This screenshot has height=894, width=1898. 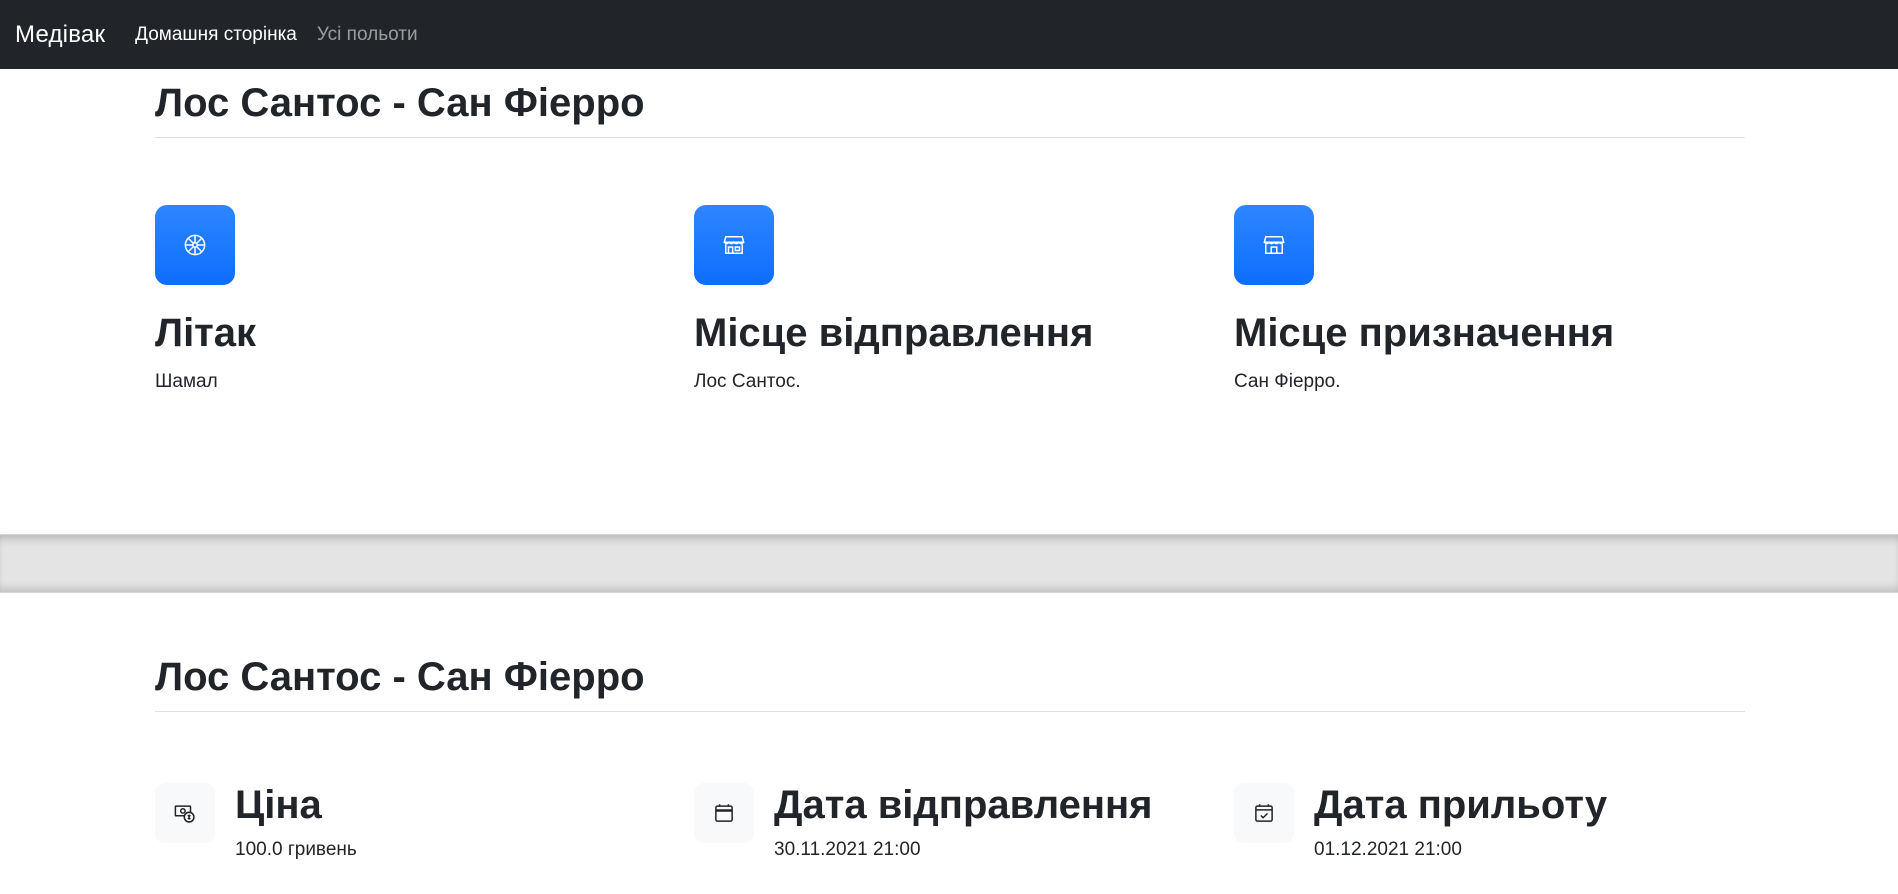 What do you see at coordinates (1388, 849) in the screenshot?
I see `info-text: 01.12.2021 21:00` at bounding box center [1388, 849].